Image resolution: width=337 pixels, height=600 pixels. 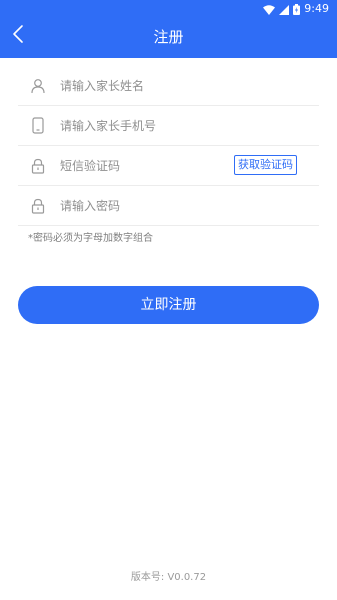 I want to click on sms-code-row: 获取验证码, so click(x=168, y=166).